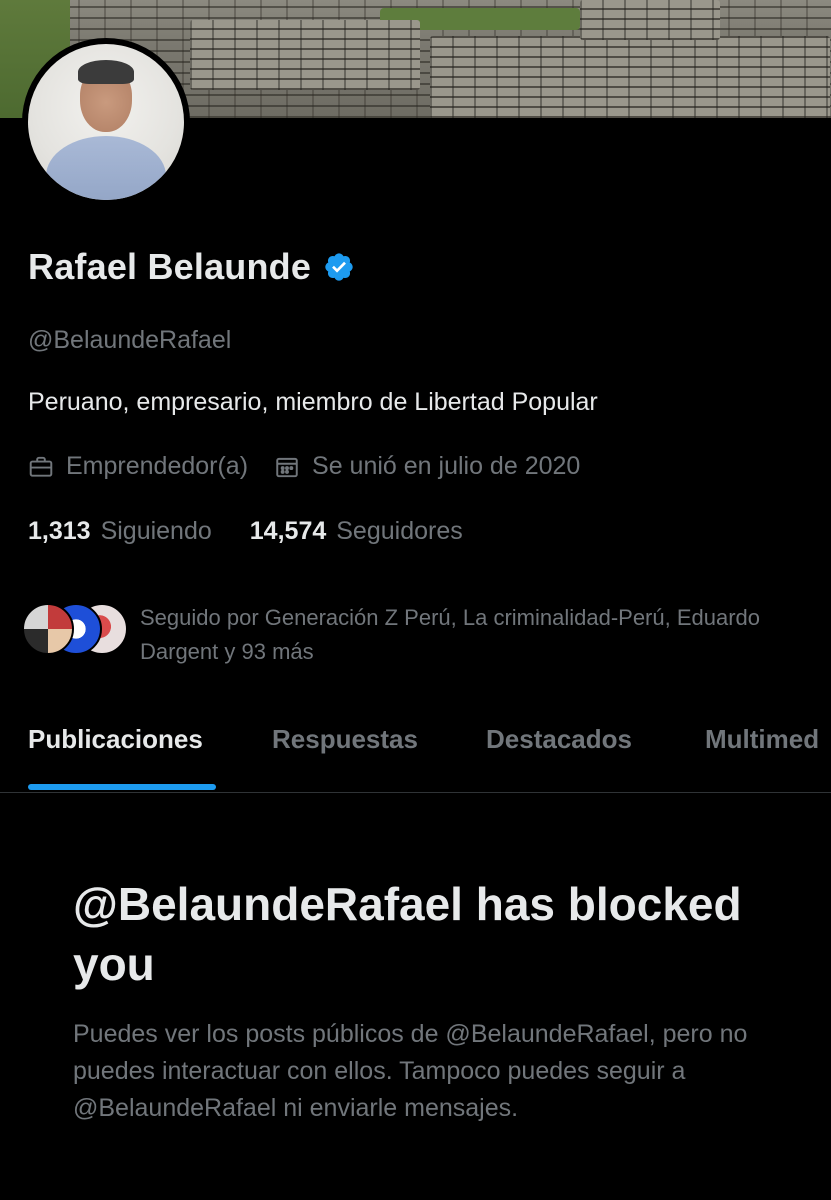 This screenshot has width=831, height=1200. Describe the element at coordinates (407, 934) in the screenshot. I see `blocked-title: @BelaundeRafael has blocked you` at that location.